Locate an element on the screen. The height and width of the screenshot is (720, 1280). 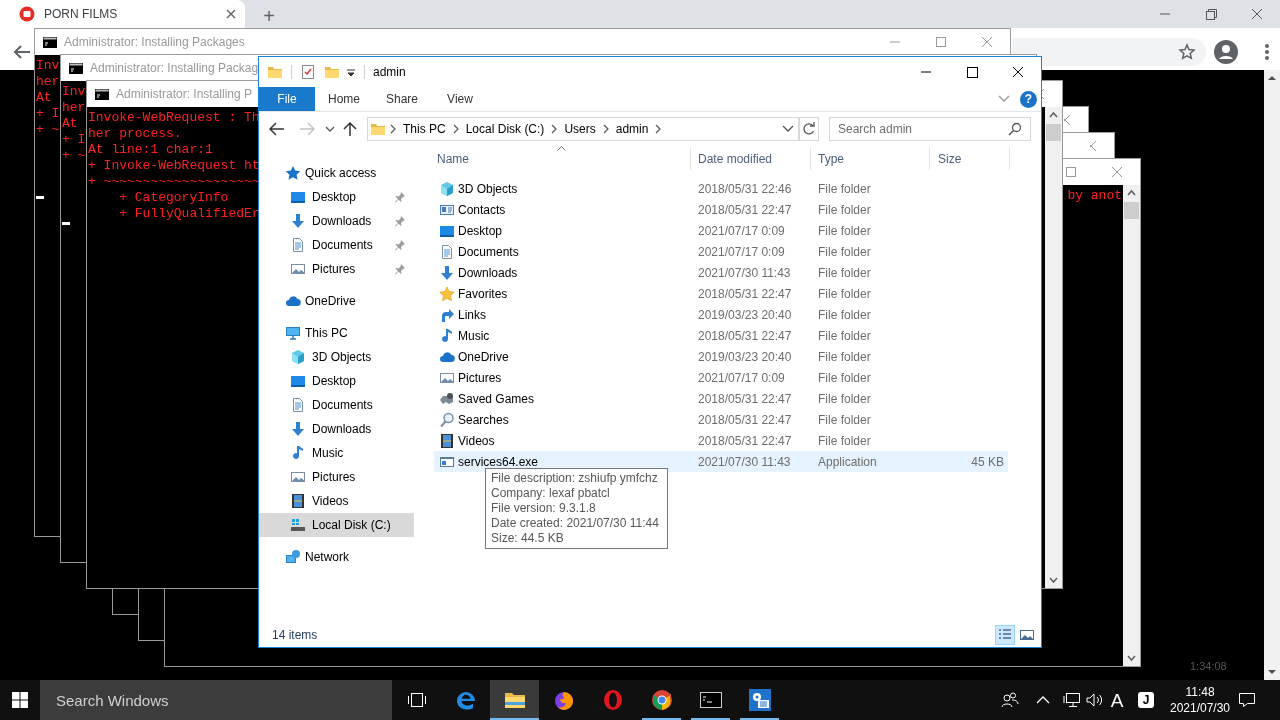
date-modified: 2021/07/30 11:43 is located at coordinates (744, 462).